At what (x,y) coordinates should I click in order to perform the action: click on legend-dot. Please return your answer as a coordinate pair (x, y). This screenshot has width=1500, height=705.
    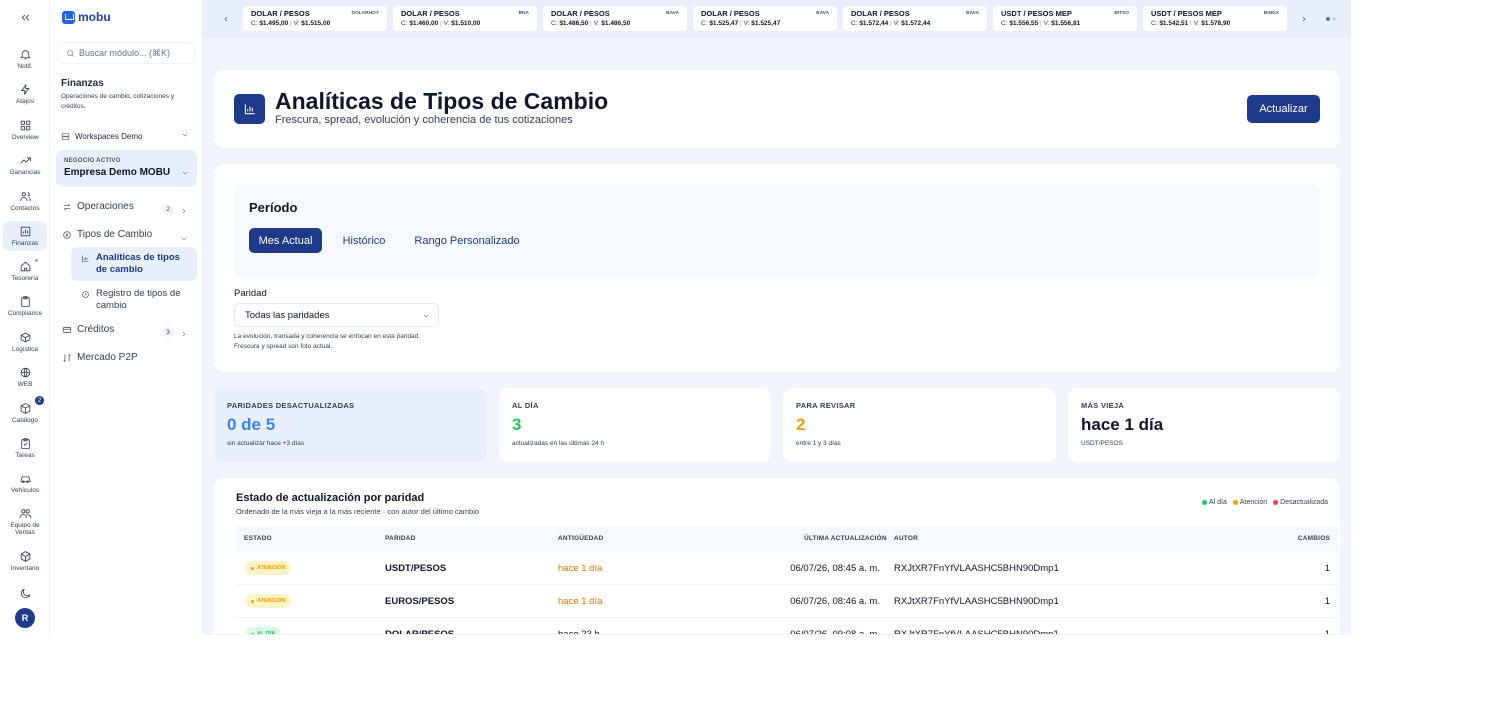
    Looking at the image, I should click on (1235, 502).